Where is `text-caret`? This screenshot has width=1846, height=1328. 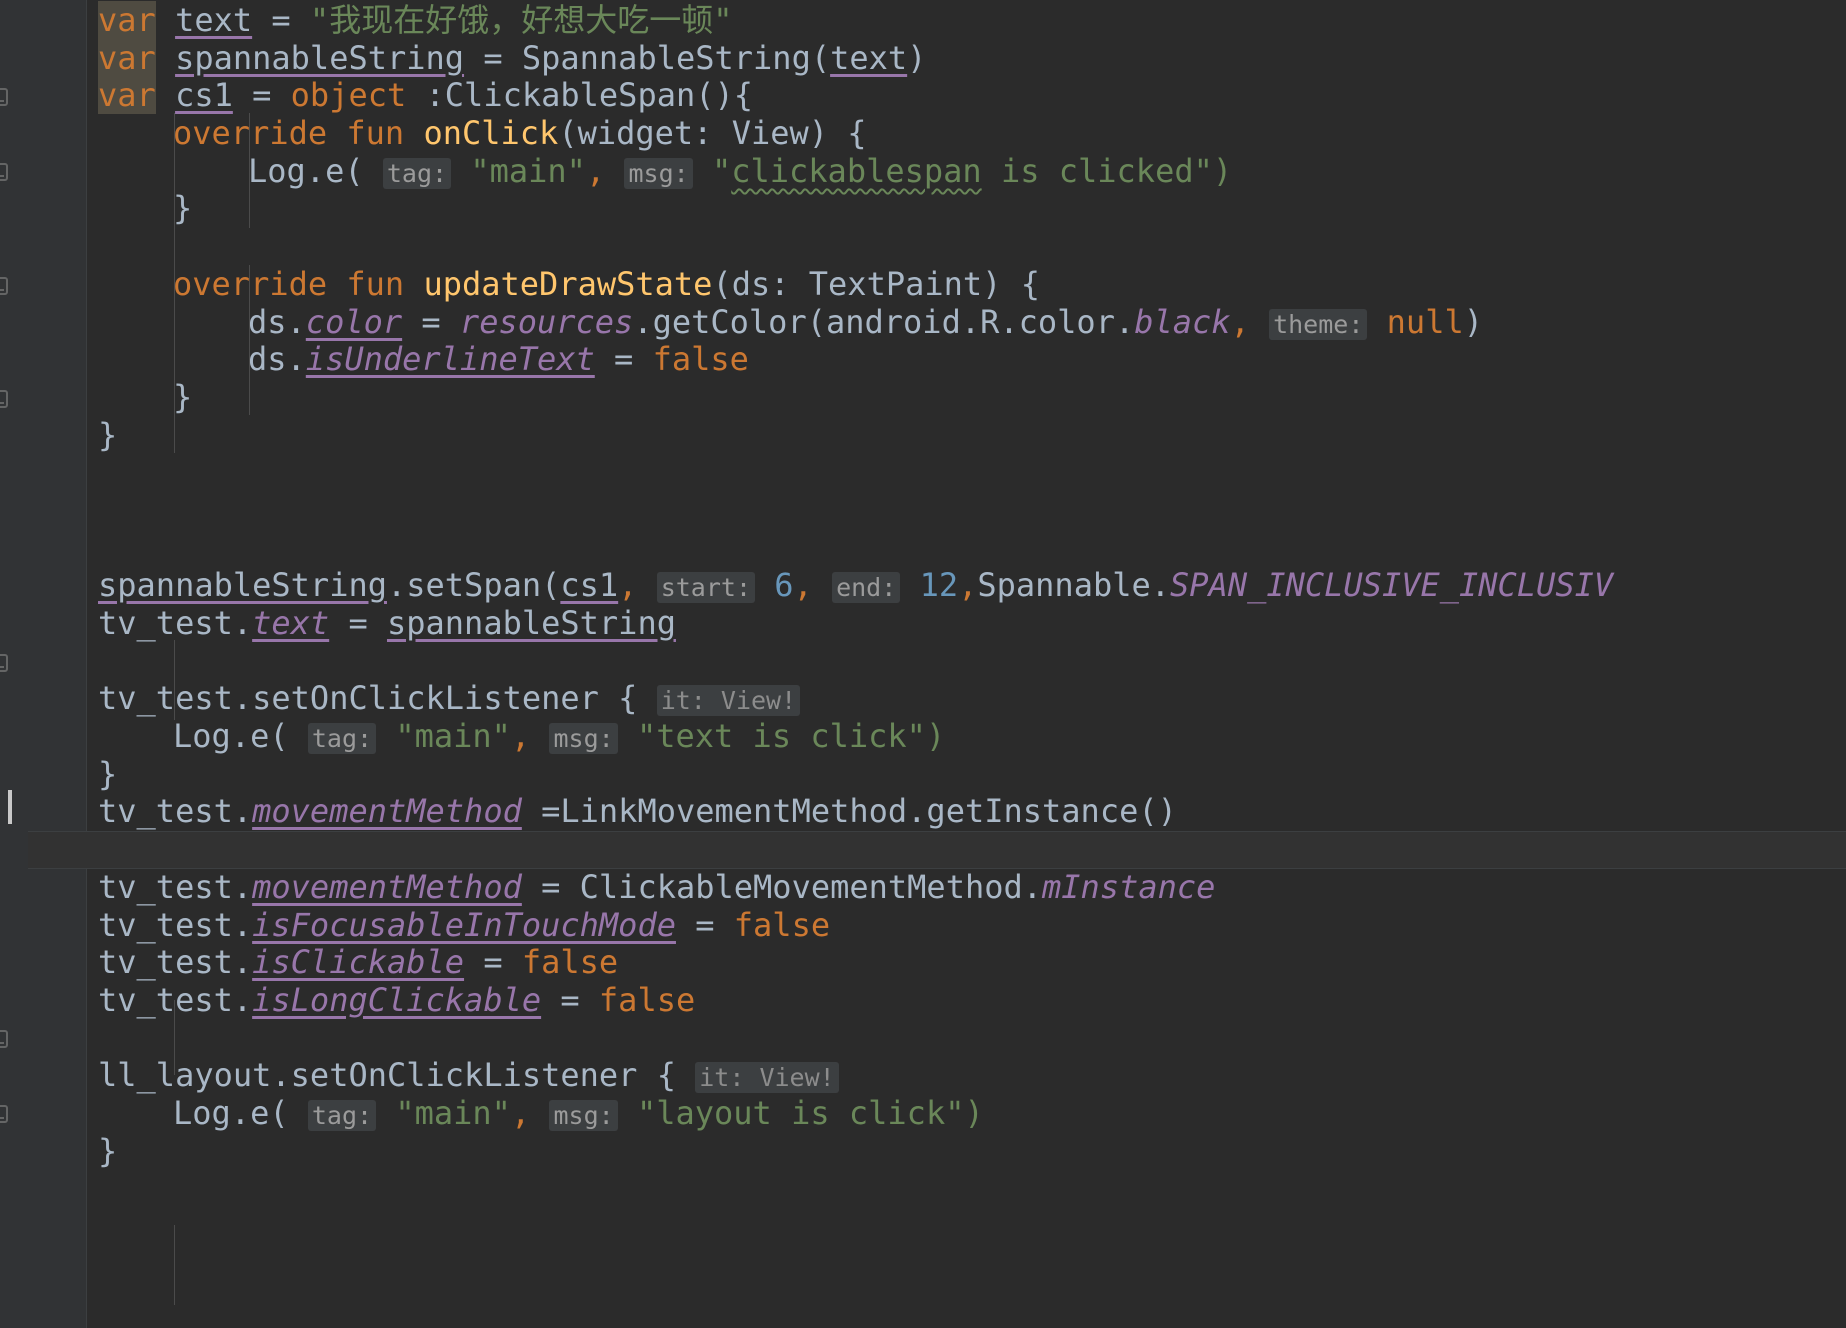
text-caret is located at coordinates (10, 807).